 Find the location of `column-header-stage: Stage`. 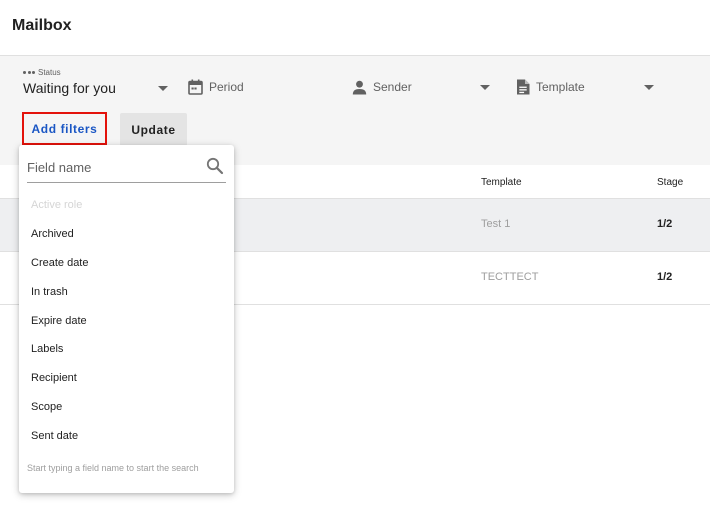

column-header-stage: Stage is located at coordinates (670, 182).